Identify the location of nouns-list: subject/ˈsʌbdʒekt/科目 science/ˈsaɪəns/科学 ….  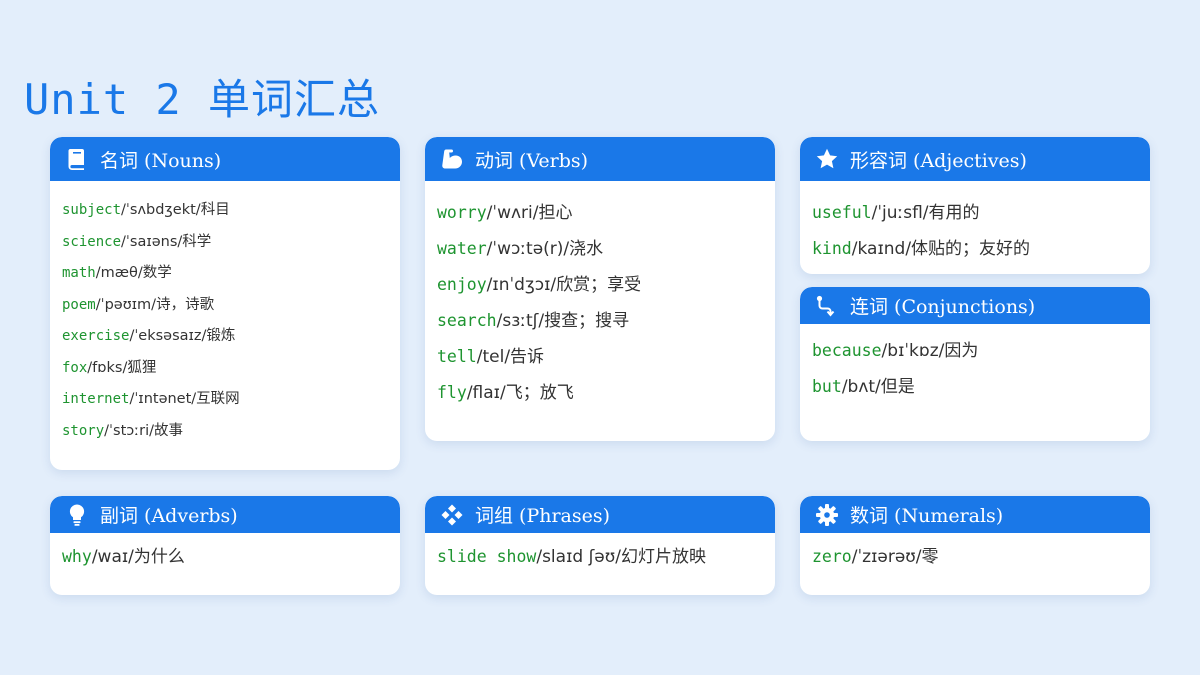
(225, 314).